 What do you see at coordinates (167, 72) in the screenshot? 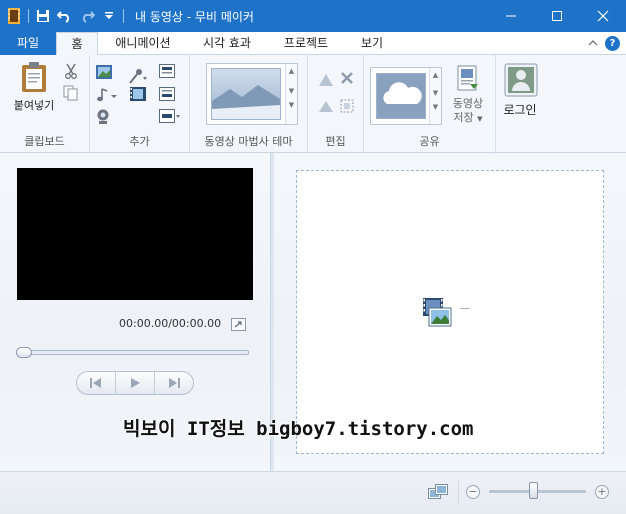
I see `add-title-icon` at bounding box center [167, 72].